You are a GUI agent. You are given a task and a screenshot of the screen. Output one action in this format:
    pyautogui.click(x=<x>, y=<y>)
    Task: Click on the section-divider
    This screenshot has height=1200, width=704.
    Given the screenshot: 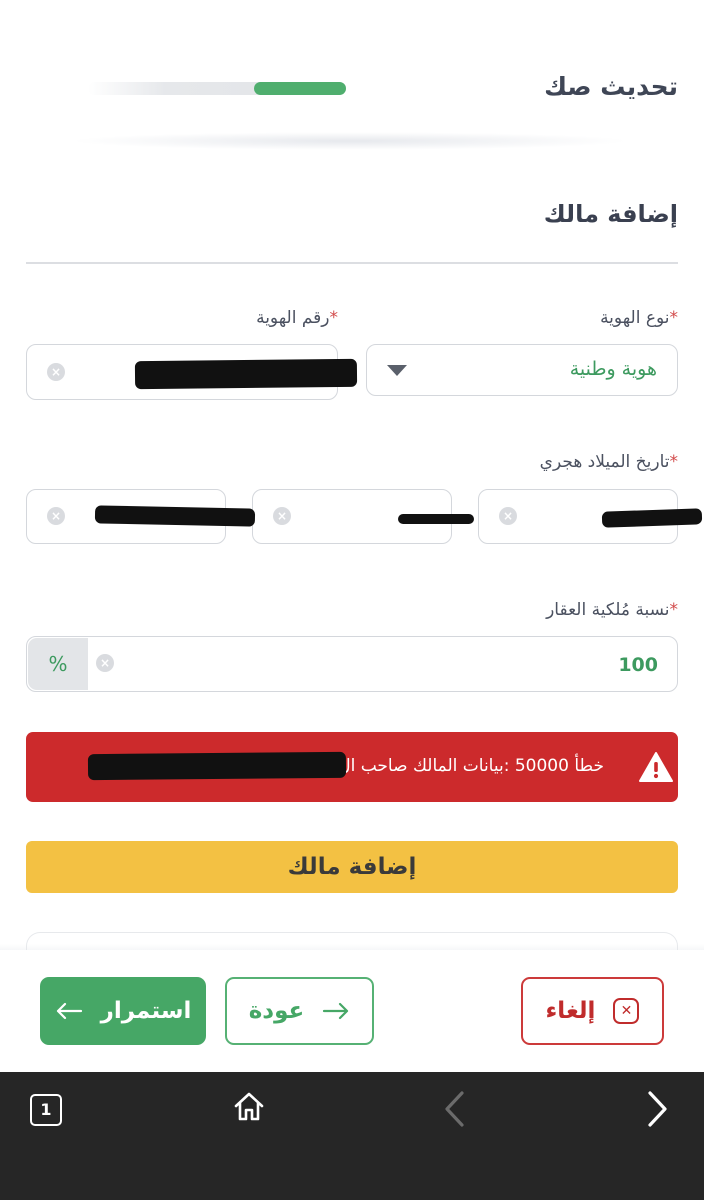 What is the action you would take?
    pyautogui.click(x=352, y=263)
    